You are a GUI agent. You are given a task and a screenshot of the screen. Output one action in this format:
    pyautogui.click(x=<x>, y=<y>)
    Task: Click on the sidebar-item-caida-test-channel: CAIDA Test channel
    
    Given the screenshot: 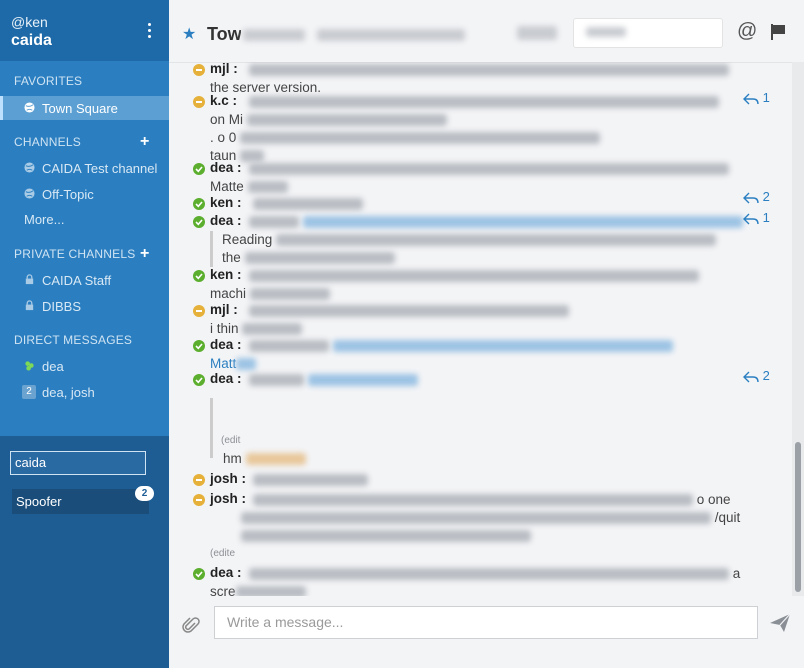 What is the action you would take?
    pyautogui.click(x=84, y=168)
    